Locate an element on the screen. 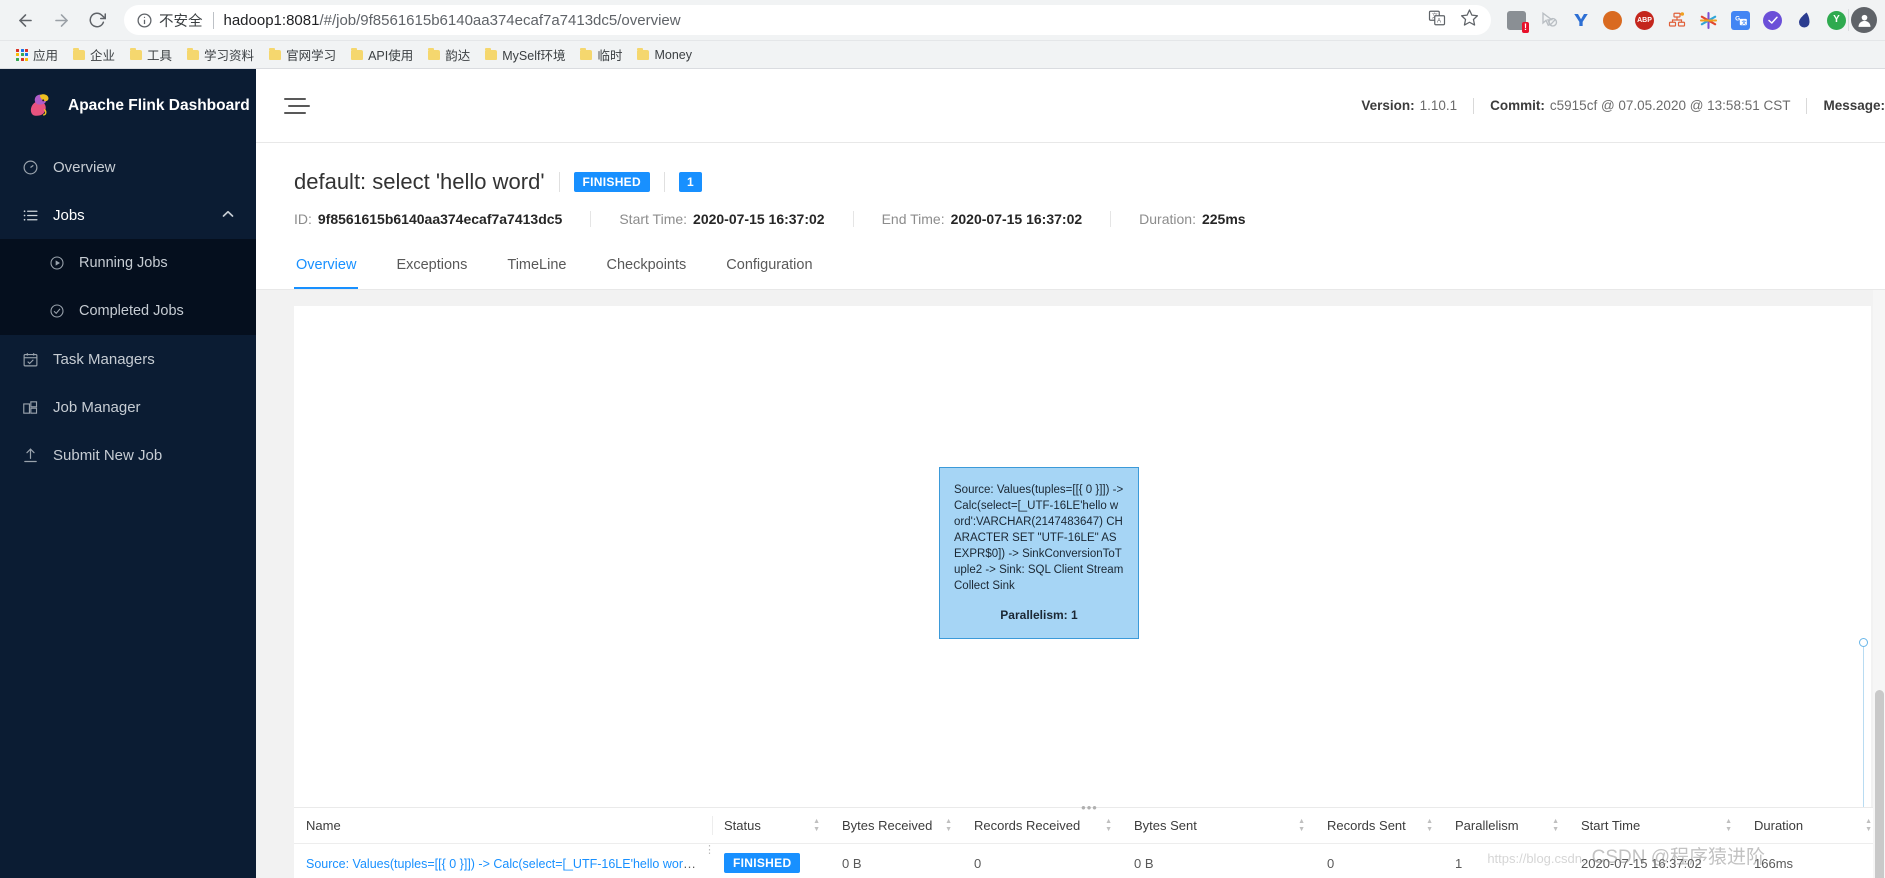  column-header-parallelism: Parallelism ▲ ▼ is located at coordinates (1506, 826).